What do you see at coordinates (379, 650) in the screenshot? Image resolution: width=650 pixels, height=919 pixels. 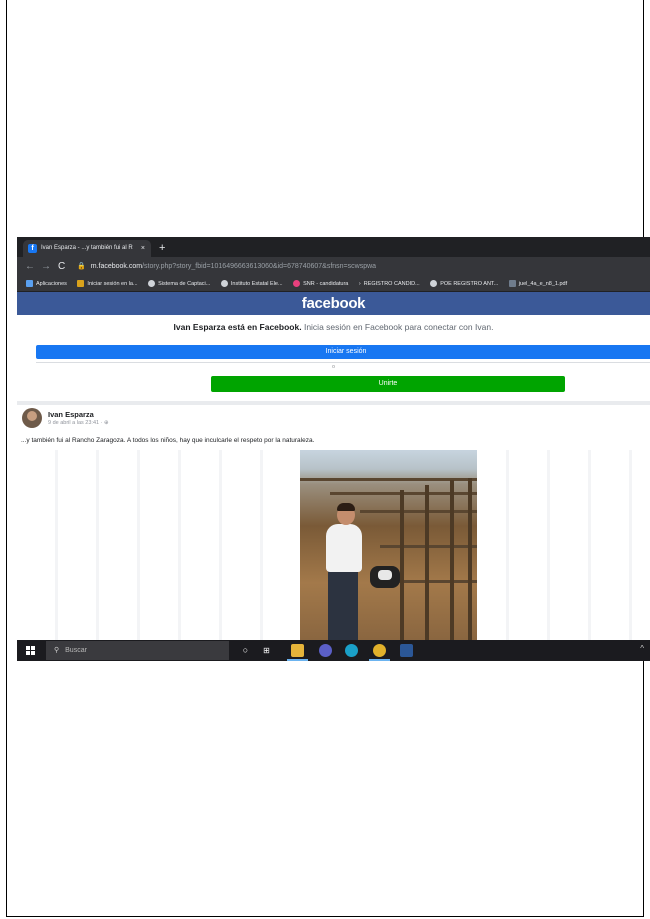 I see `chrome-icon` at bounding box center [379, 650].